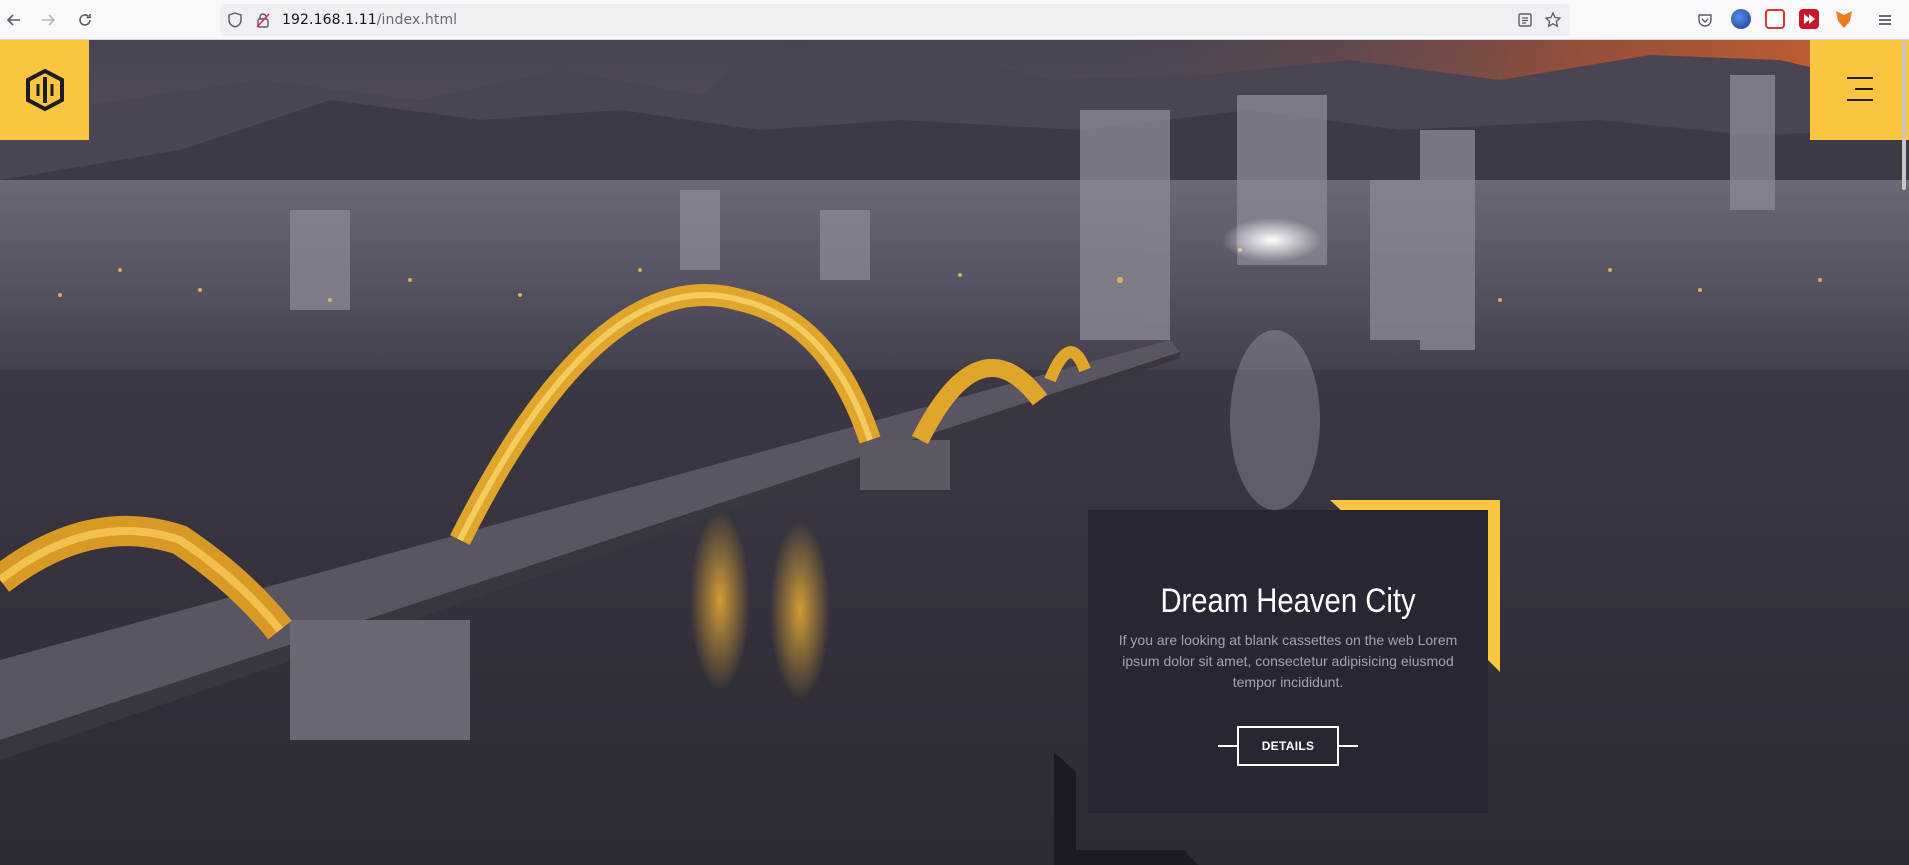  Describe the element at coordinates (263, 20) in the screenshot. I see `insecure-lock-icon` at that location.